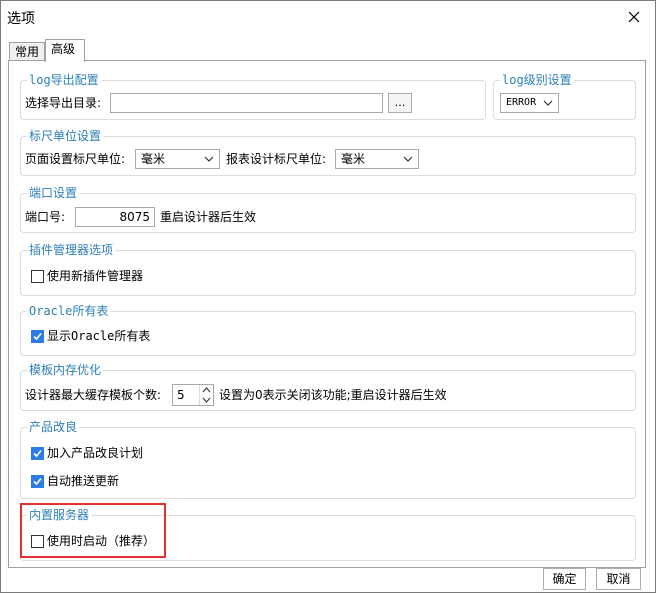  What do you see at coordinates (37, 336) in the screenshot?
I see `oracle-checkbox` at bounding box center [37, 336].